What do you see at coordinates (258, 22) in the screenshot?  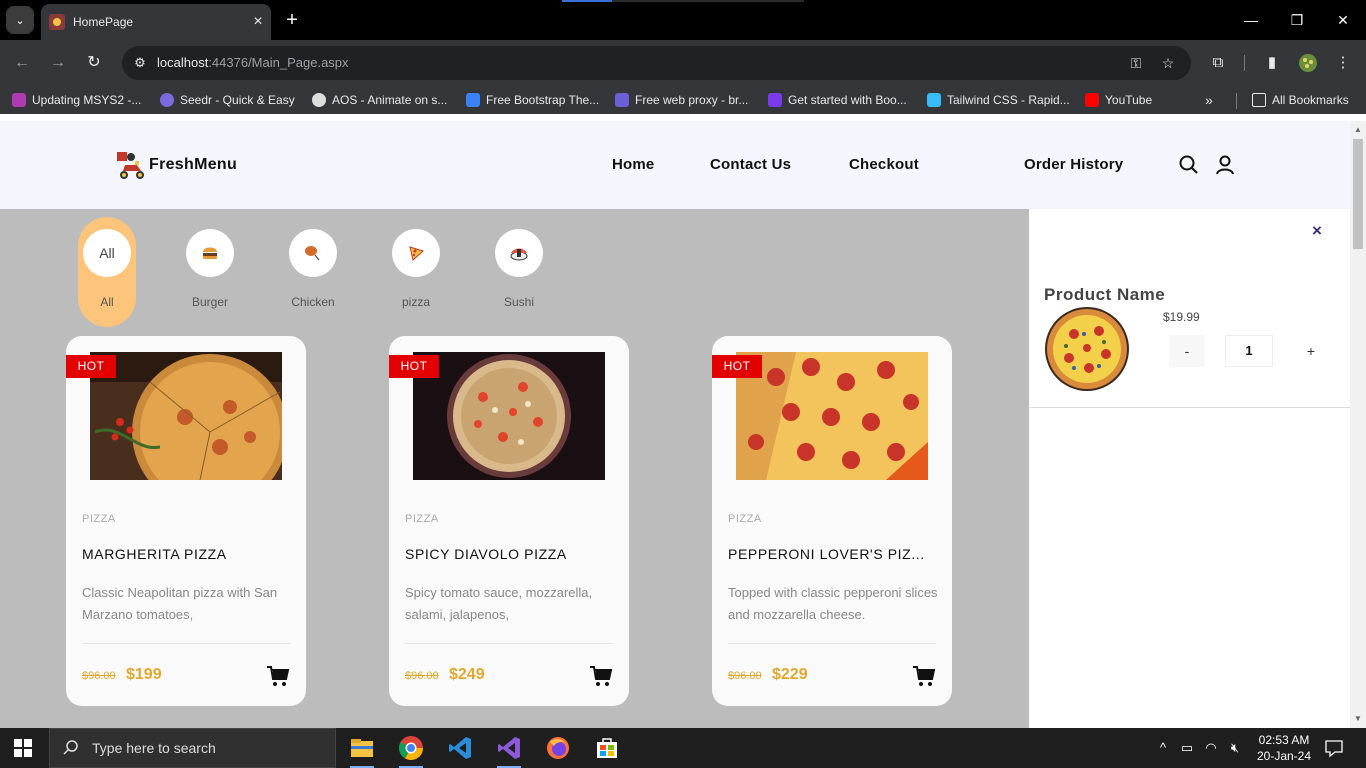 I see `tab-close-icon: ×` at bounding box center [258, 22].